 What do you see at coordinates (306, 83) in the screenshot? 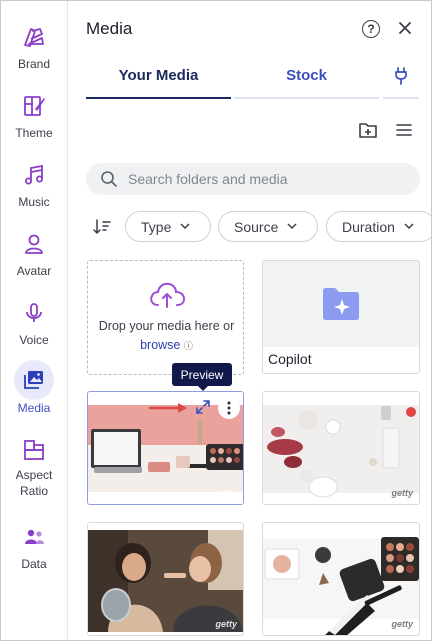
I see `tab-stock: Stock` at bounding box center [306, 83].